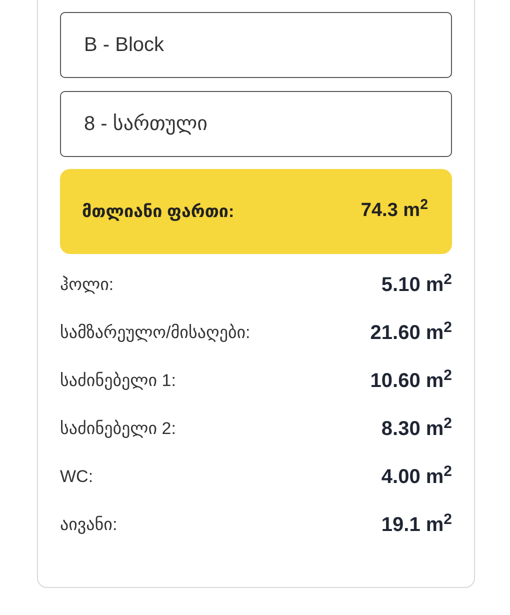 The height and width of the screenshot is (615, 510). What do you see at coordinates (411, 333) in the screenshot?
I see `room-area: 21.60 m$^{2}$` at bounding box center [411, 333].